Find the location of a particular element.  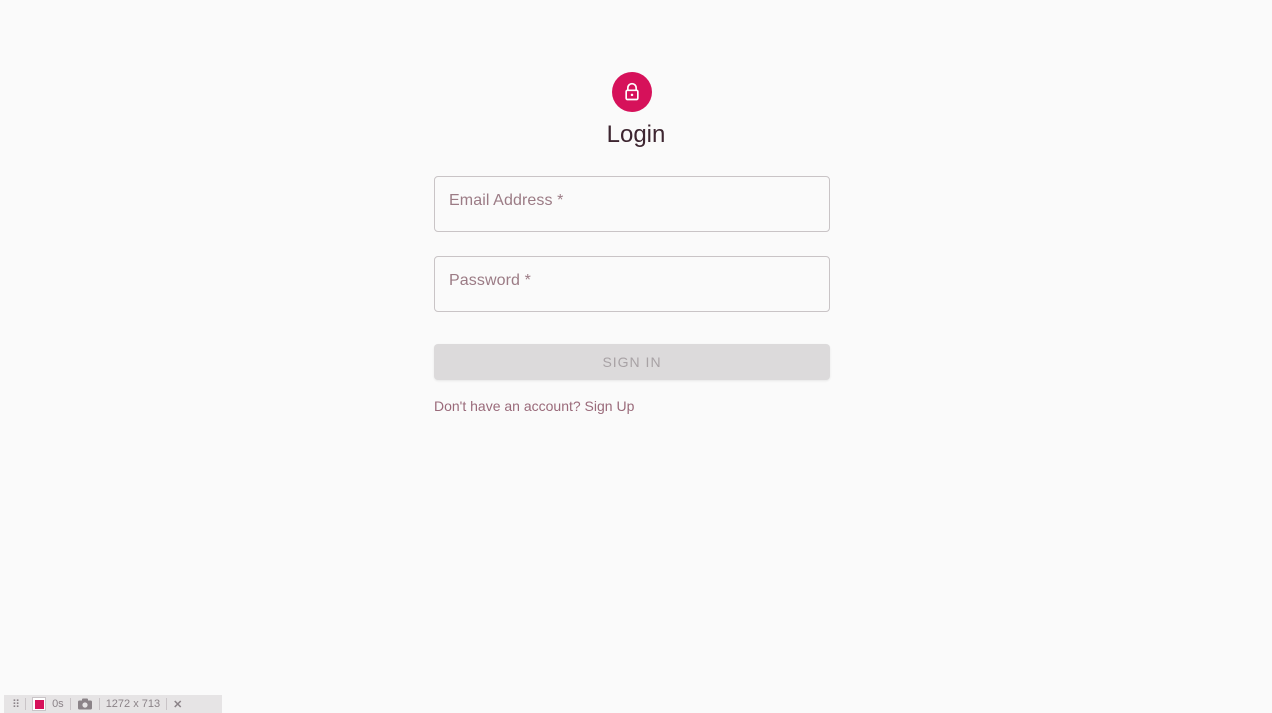

devtools-bar: ⠿ 0s 1272 x 713 ✕ is located at coordinates (113, 704).